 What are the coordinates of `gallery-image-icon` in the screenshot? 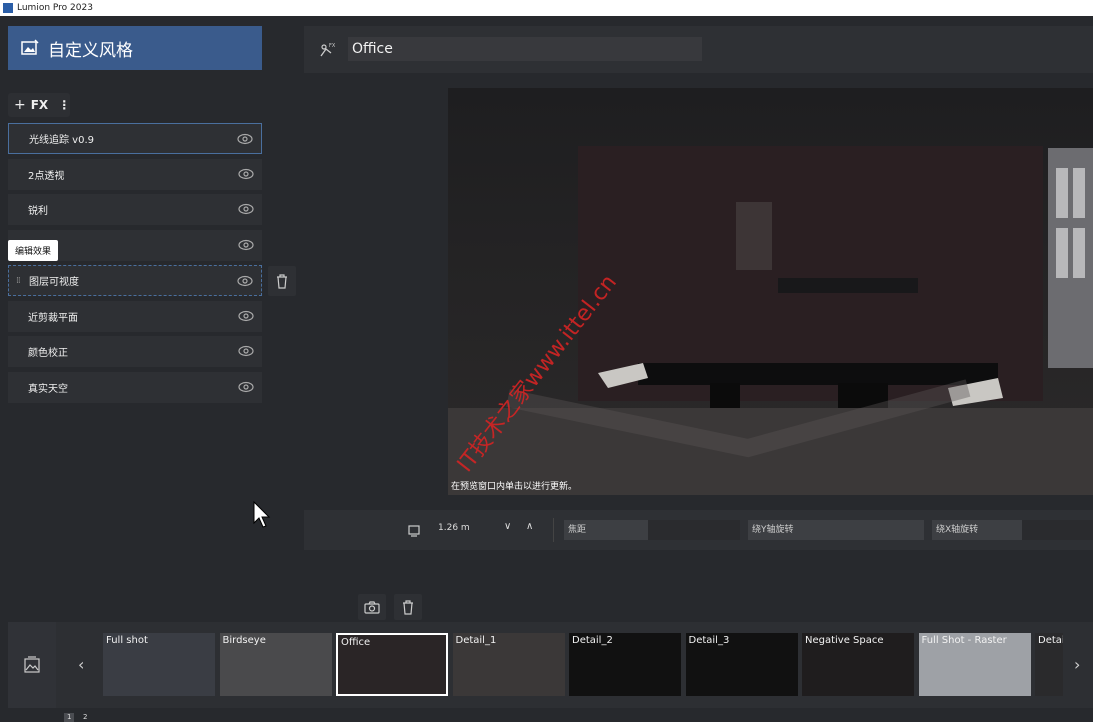 It's located at (32, 664).